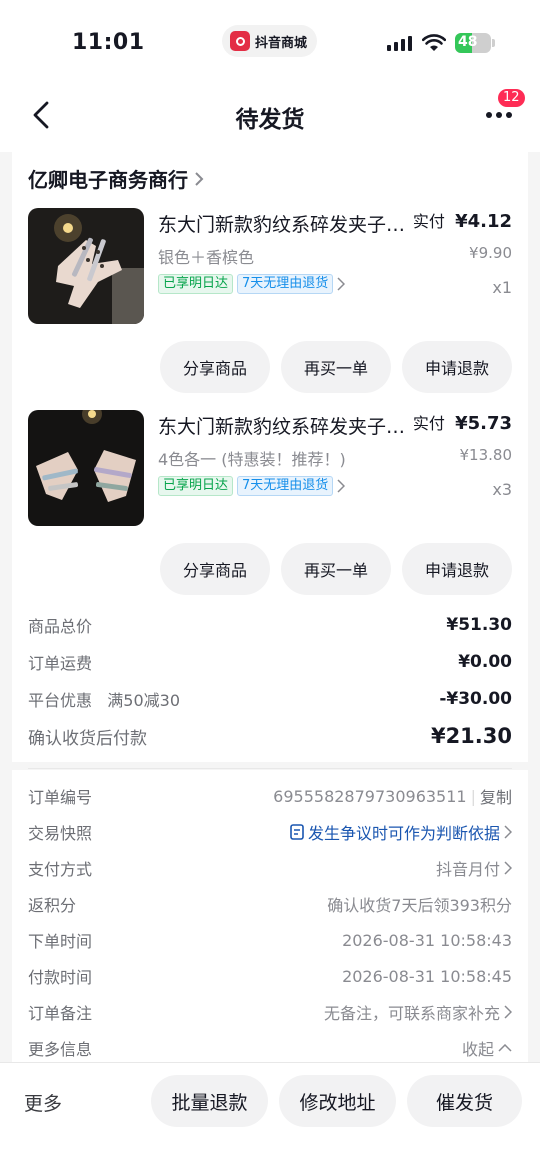 This screenshot has height=1174, width=540. I want to click on goods-total-value: ¥51.30, so click(479, 625).